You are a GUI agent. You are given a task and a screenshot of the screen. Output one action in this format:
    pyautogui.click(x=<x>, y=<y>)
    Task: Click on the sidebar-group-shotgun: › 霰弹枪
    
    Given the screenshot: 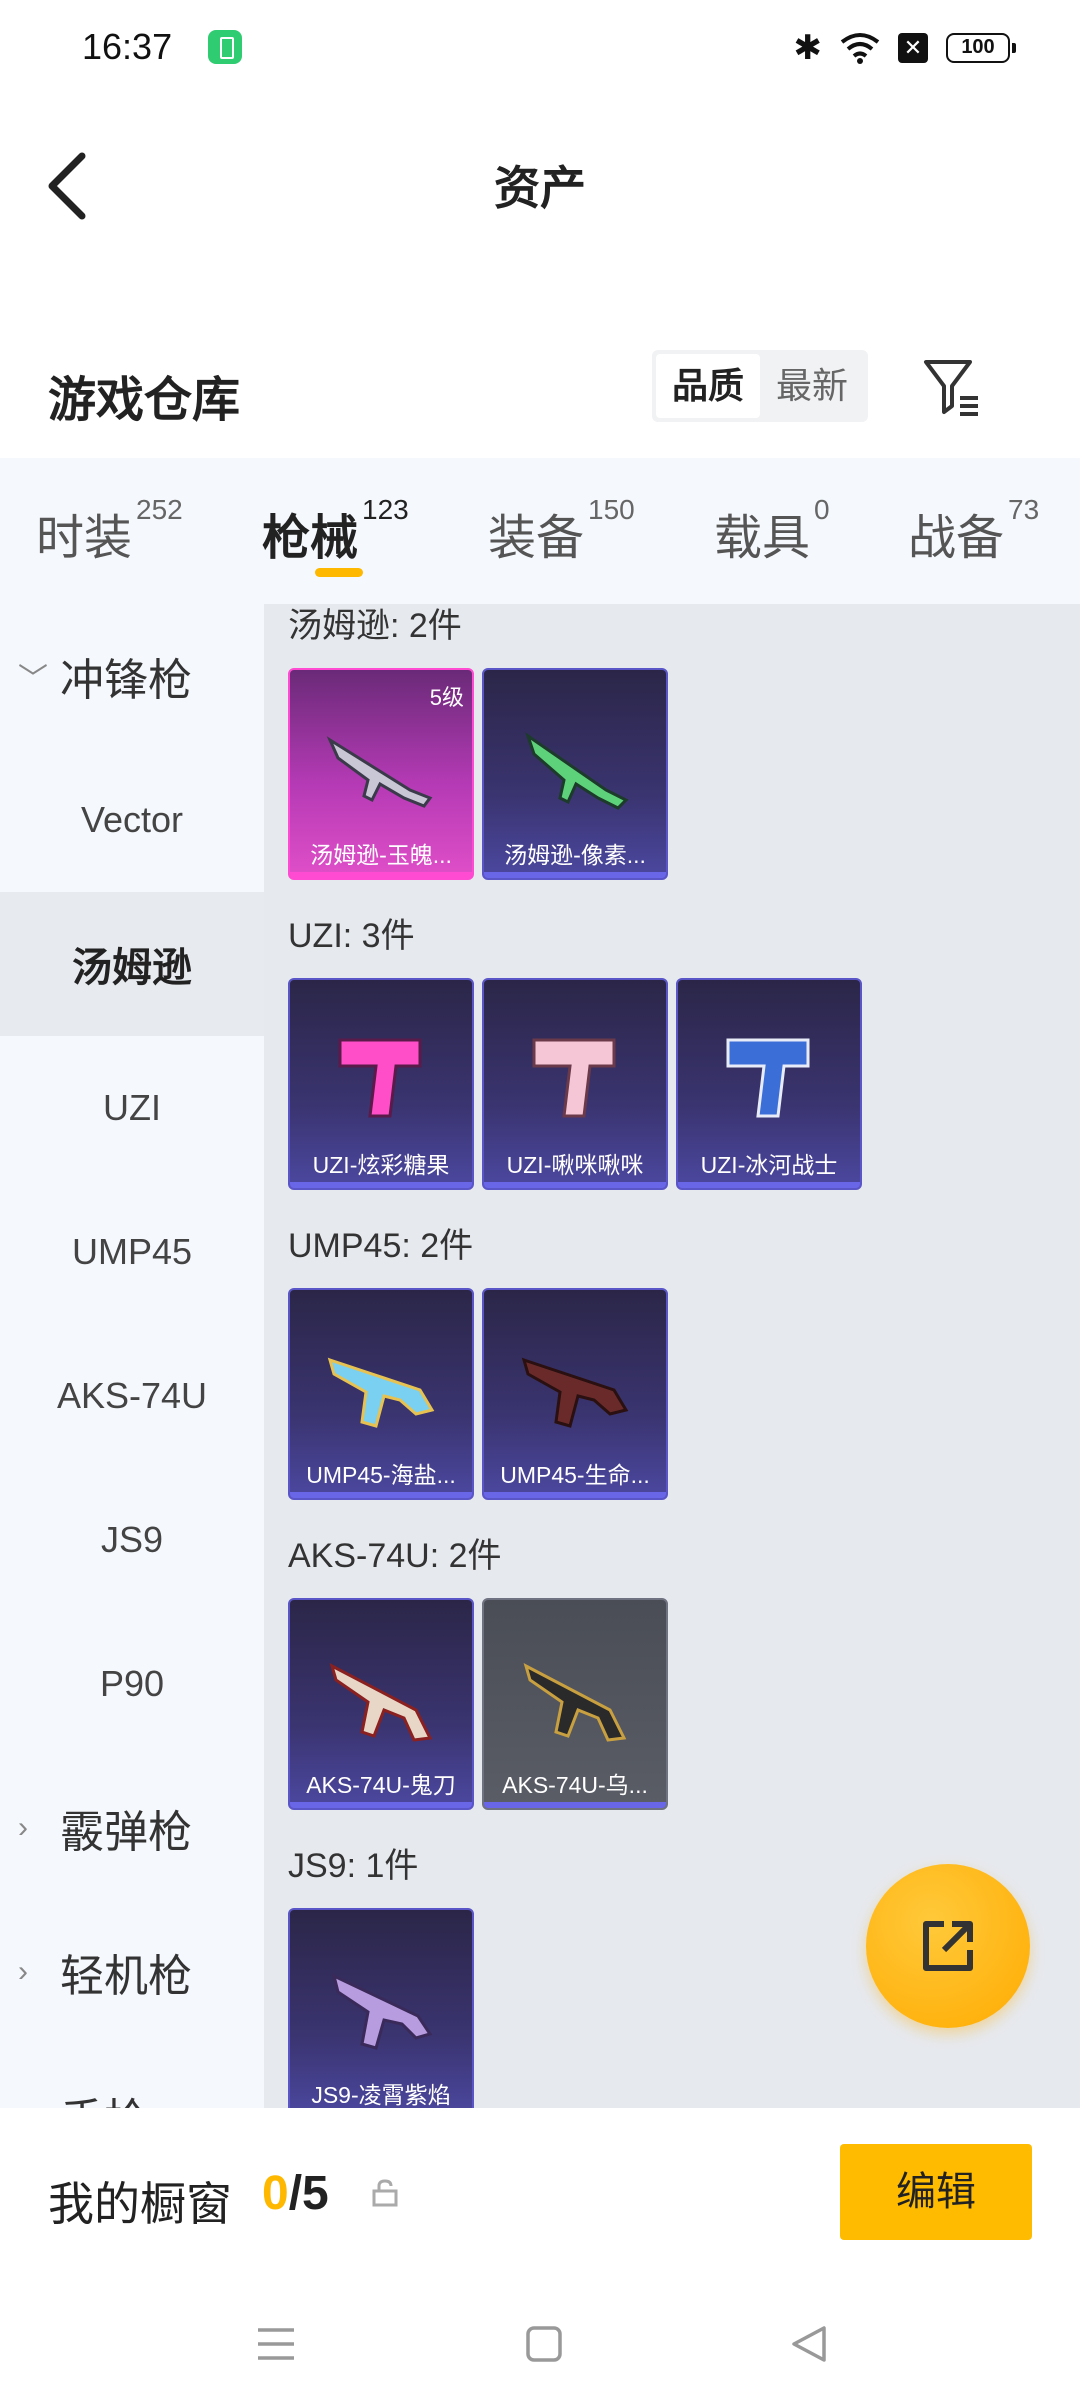 What is the action you would take?
    pyautogui.click(x=132, y=1828)
    